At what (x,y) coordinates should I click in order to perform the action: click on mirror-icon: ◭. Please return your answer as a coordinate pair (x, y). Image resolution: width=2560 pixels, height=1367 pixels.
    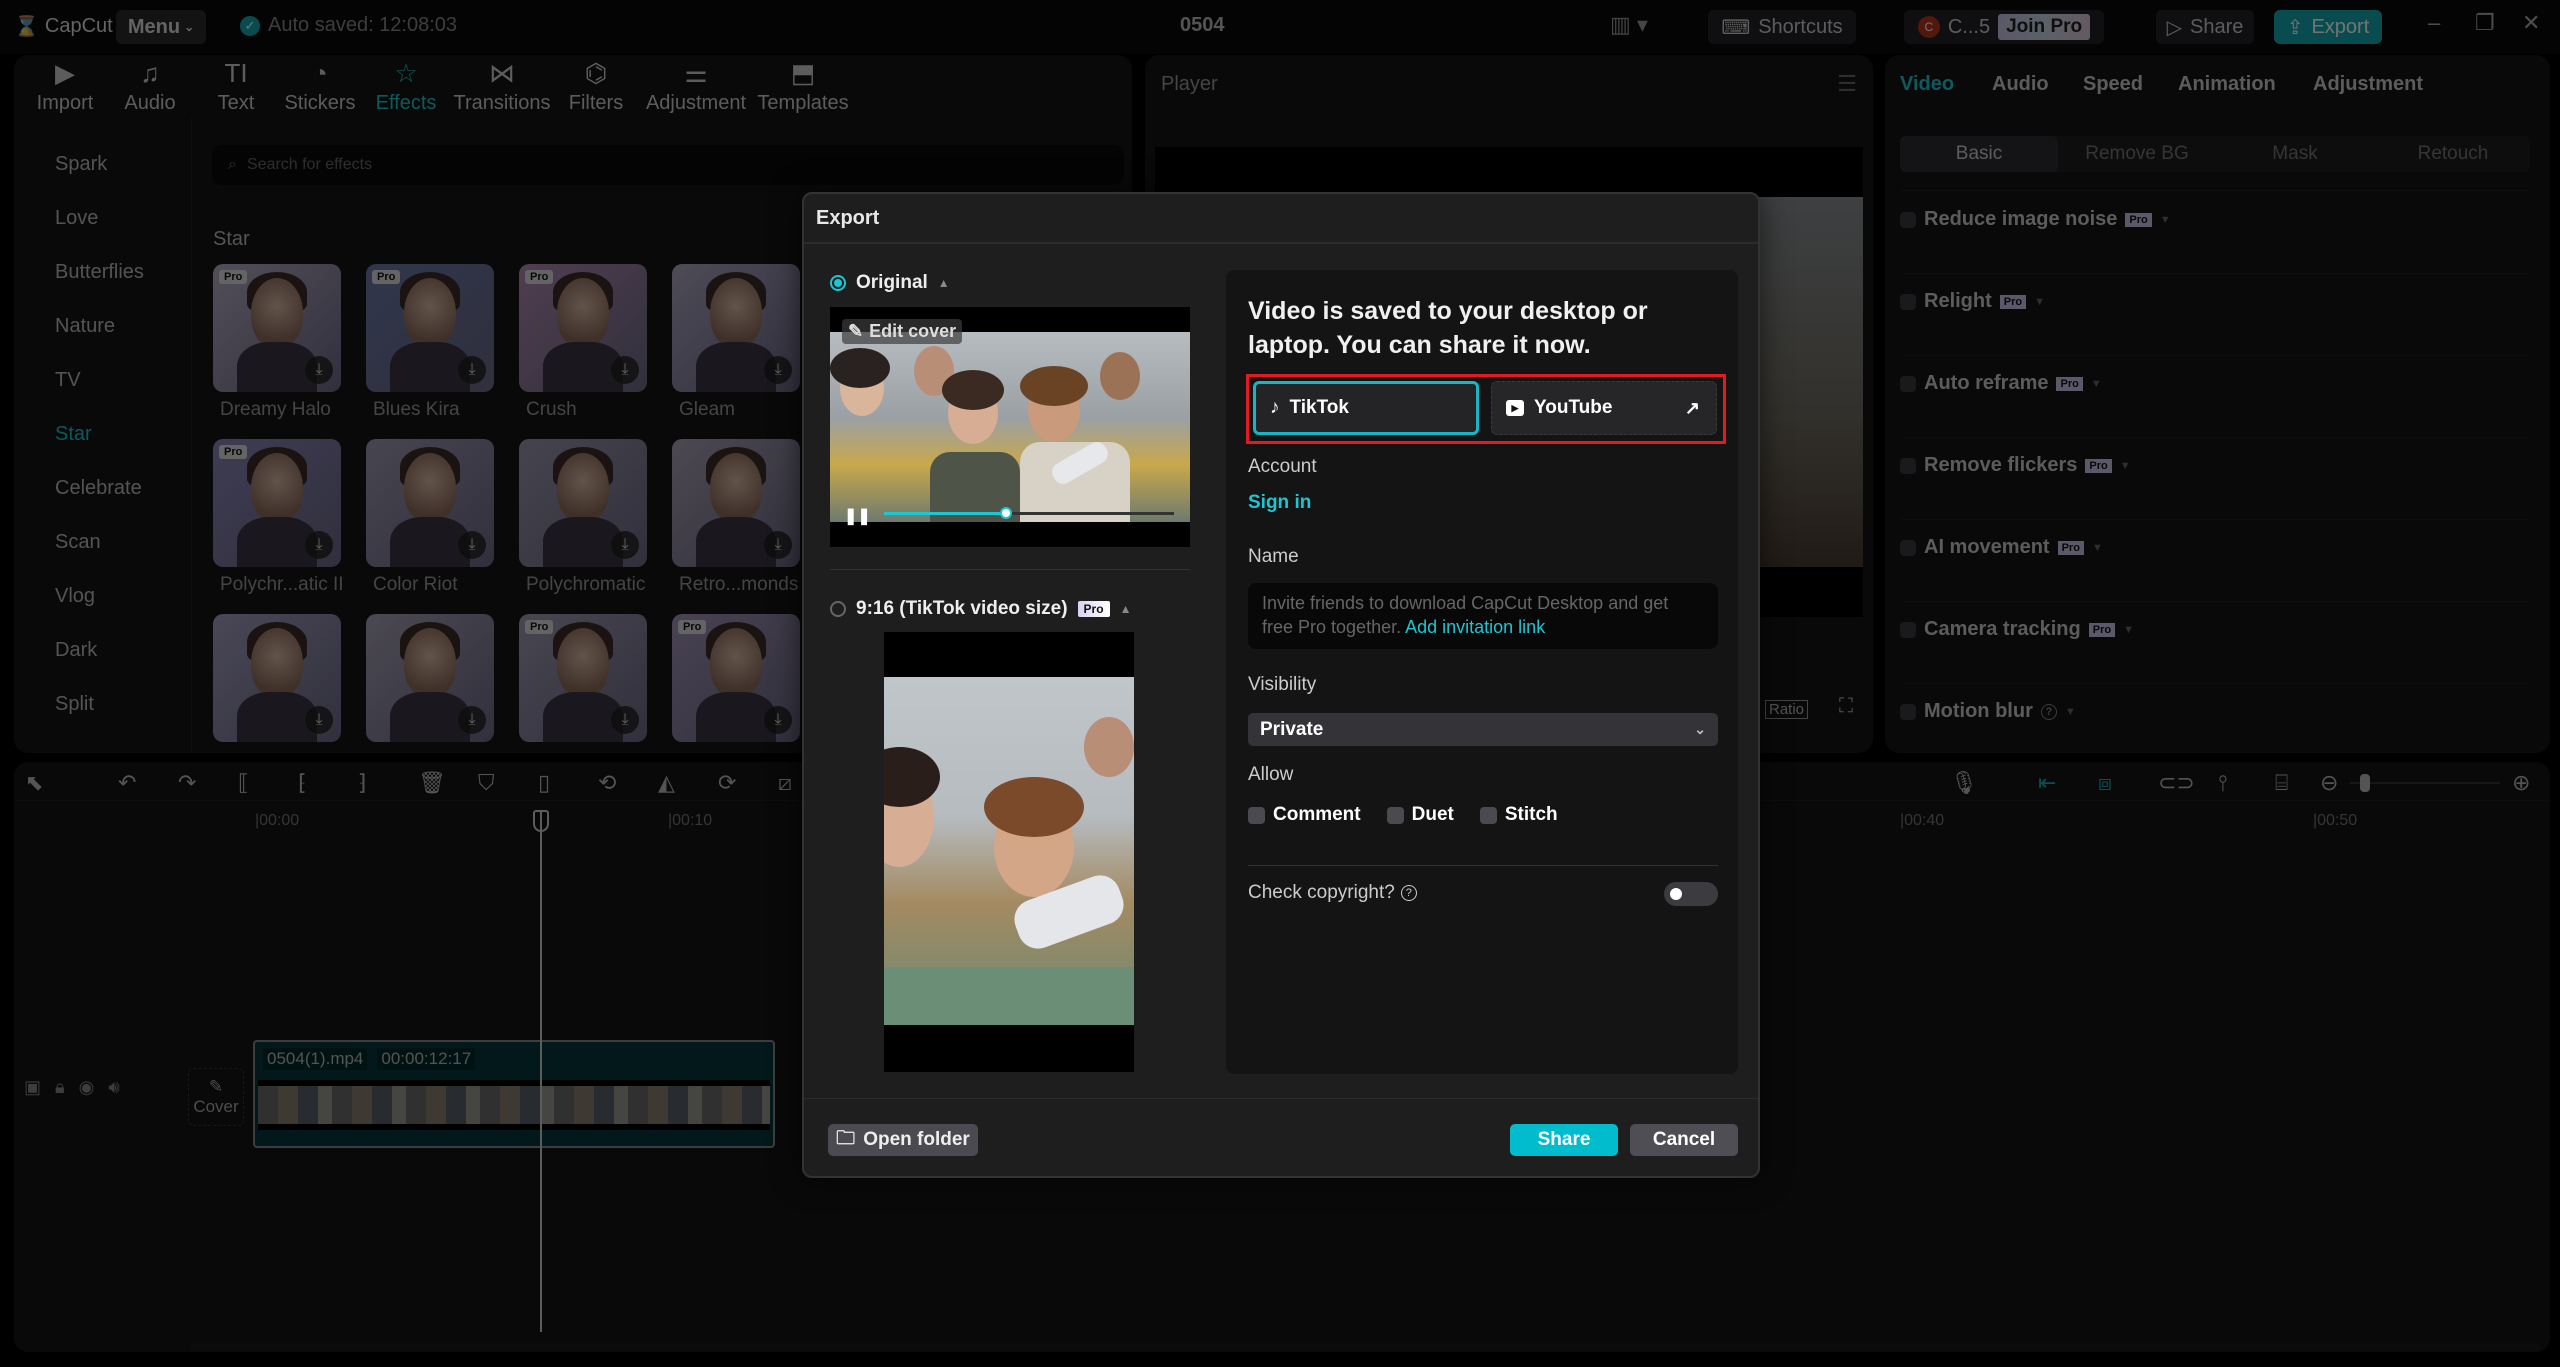
    Looking at the image, I should click on (666, 783).